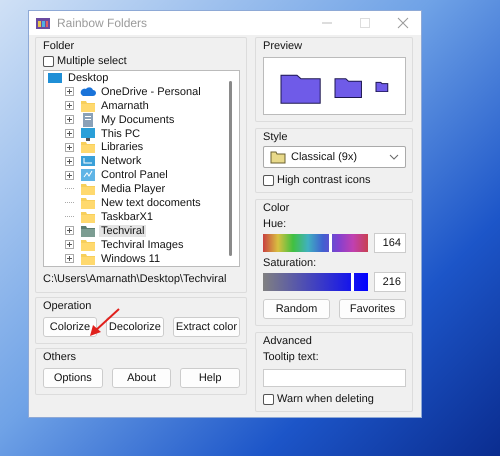 This screenshot has height=456, width=500. What do you see at coordinates (102, 23) in the screenshot?
I see `window-title: Rainbow Folders` at bounding box center [102, 23].